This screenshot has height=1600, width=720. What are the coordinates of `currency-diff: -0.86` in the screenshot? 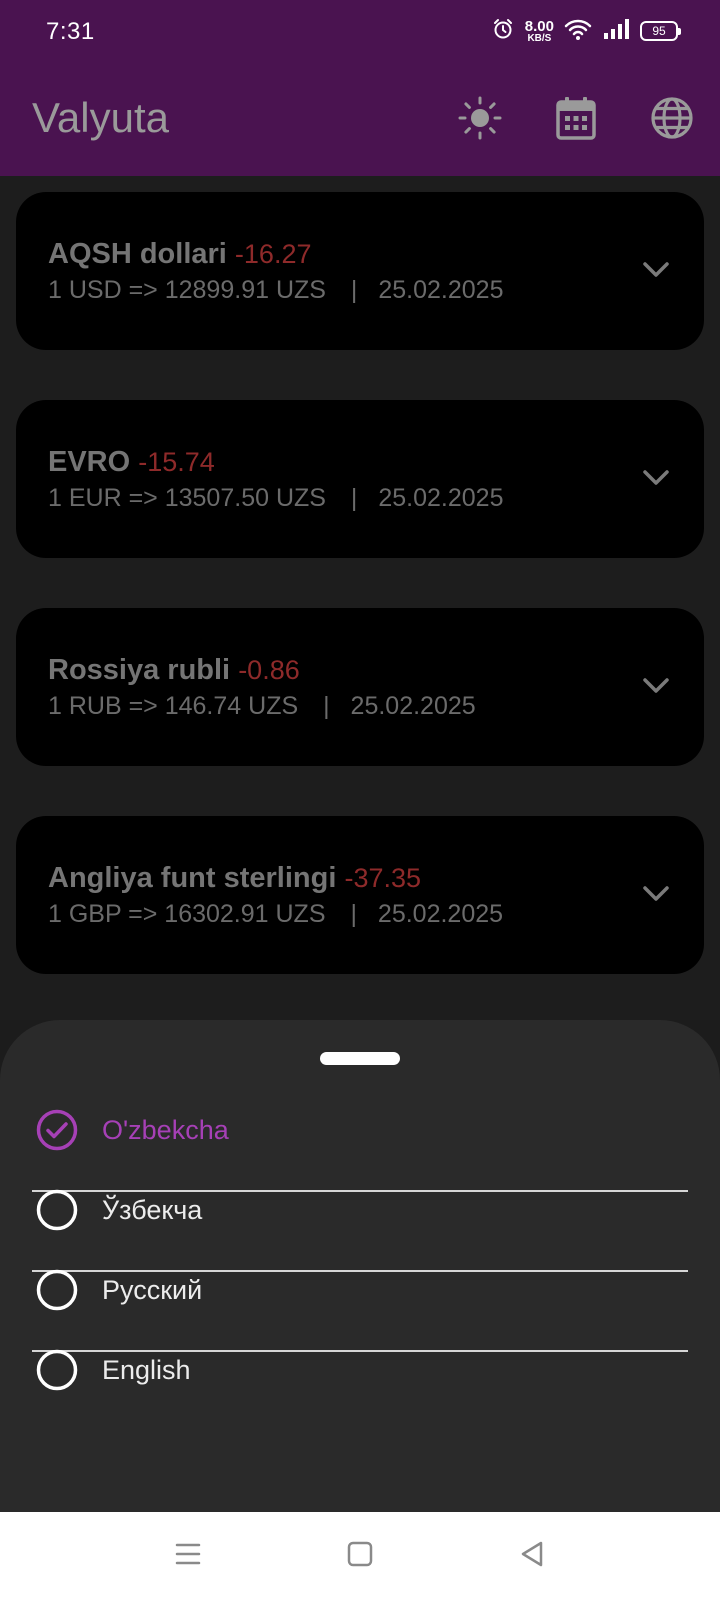 It's located at (269, 670).